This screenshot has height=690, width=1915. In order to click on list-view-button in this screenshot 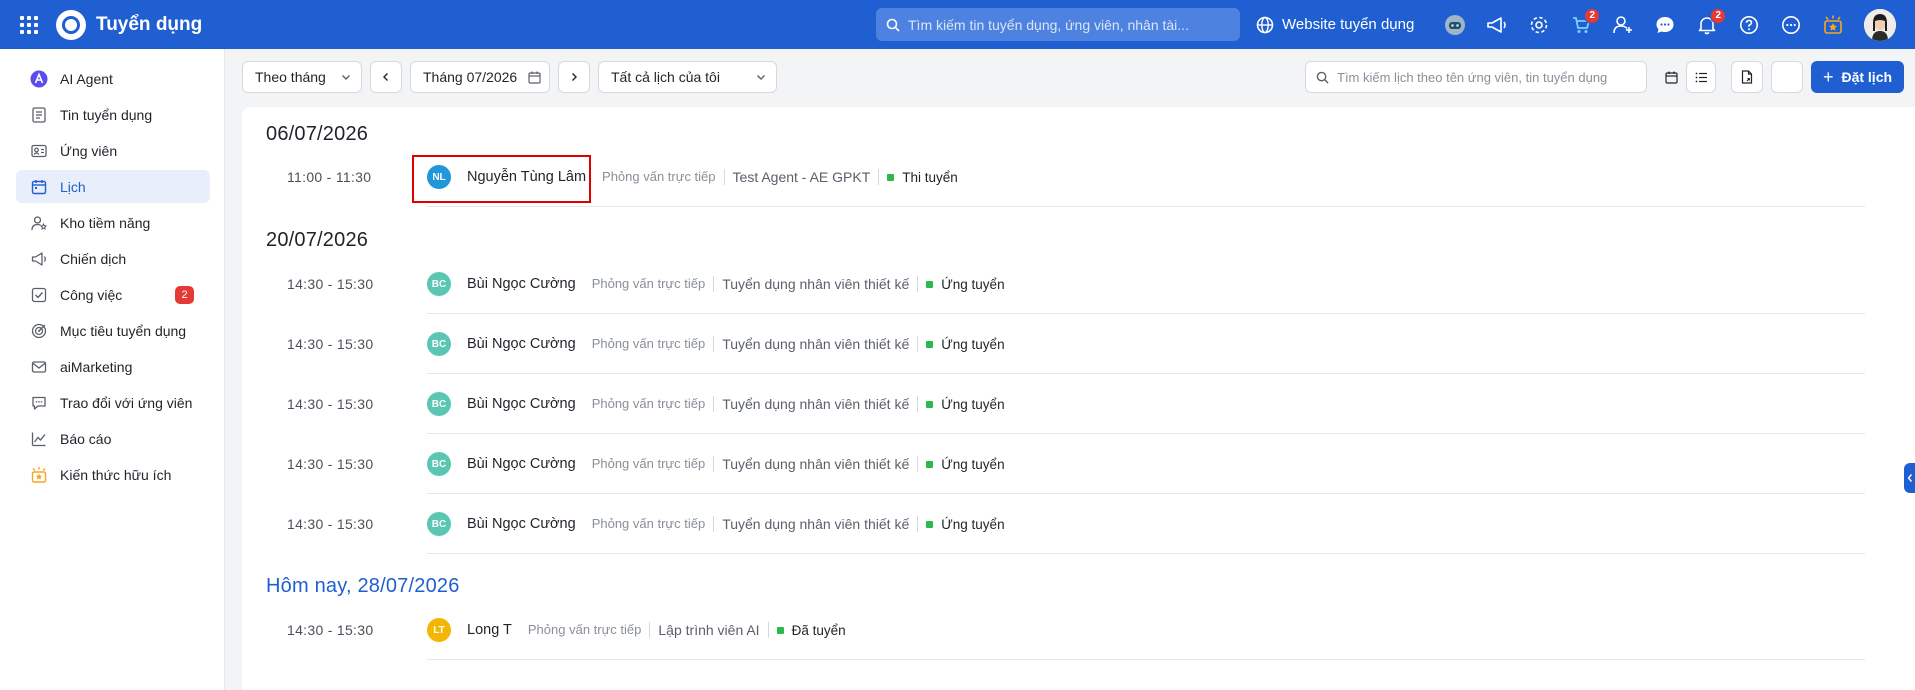, I will do `click(1701, 77)`.